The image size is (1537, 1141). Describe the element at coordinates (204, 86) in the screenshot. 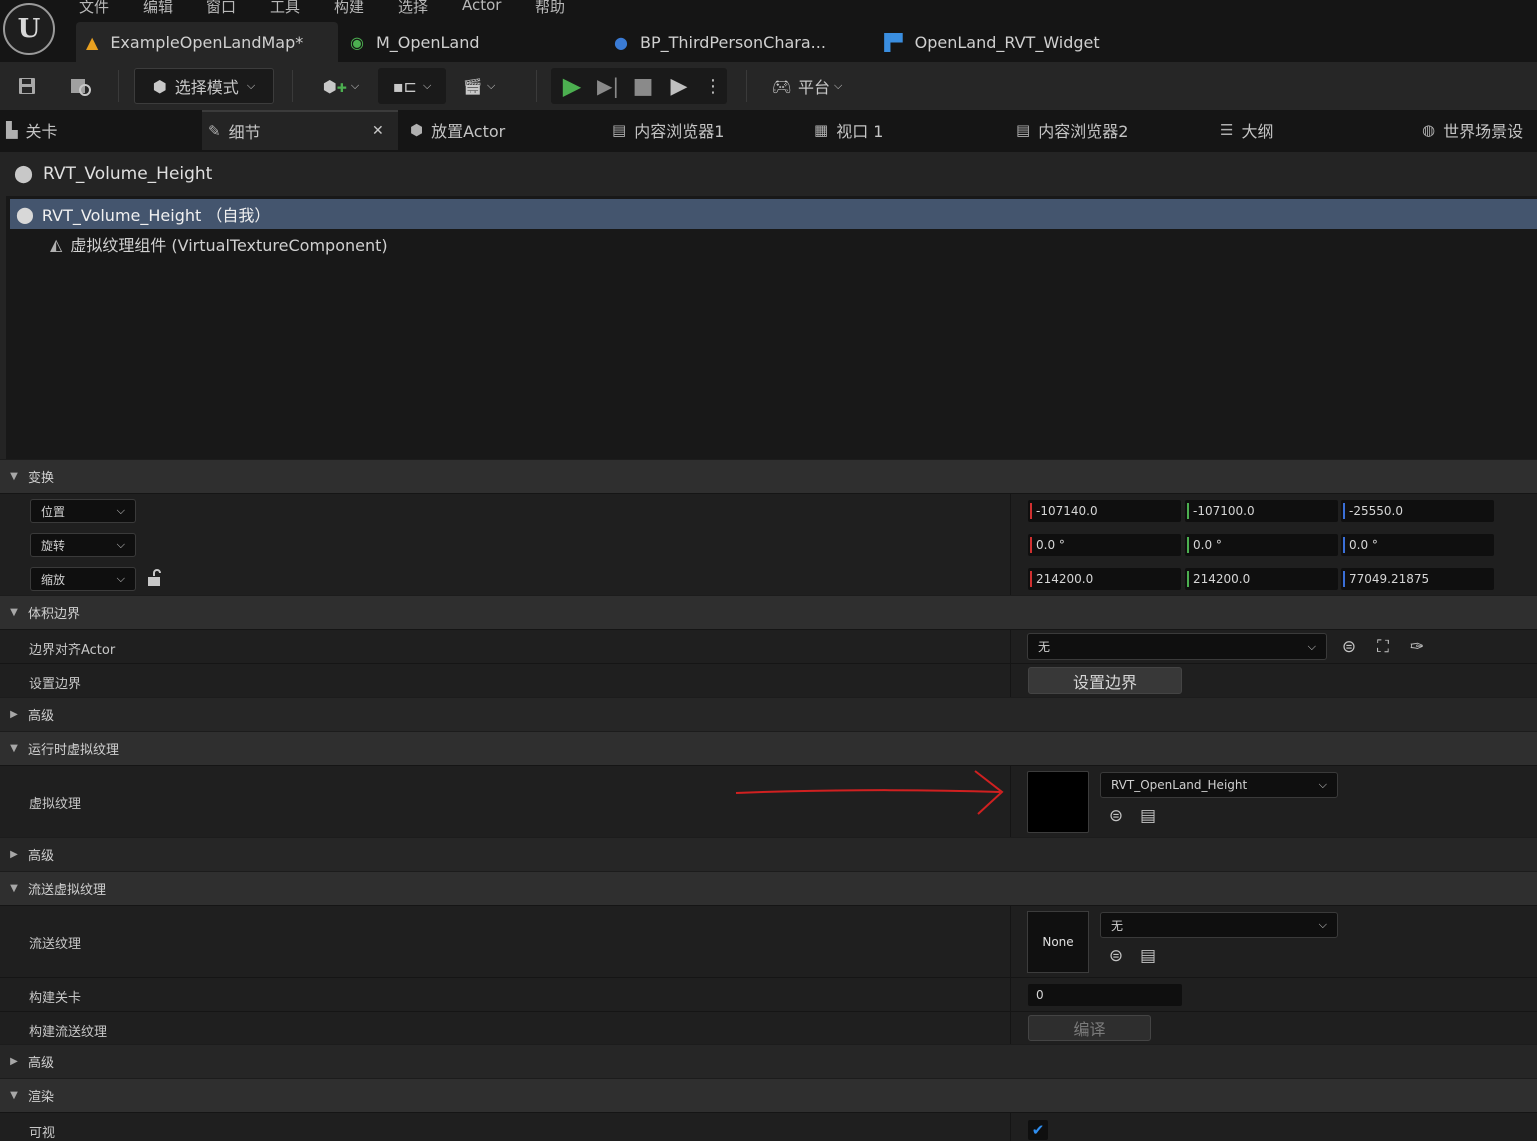

I see `select-mode-dropdown: ⬢ 选择模式 ⌵` at that location.